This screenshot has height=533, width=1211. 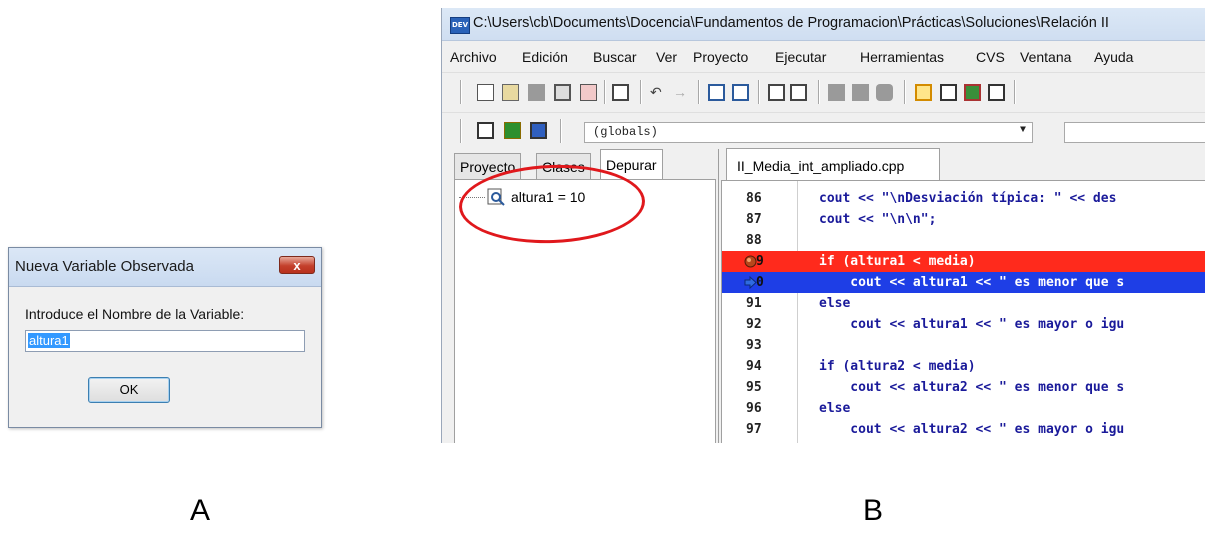 I want to click on layout-icon, so click(x=972, y=92).